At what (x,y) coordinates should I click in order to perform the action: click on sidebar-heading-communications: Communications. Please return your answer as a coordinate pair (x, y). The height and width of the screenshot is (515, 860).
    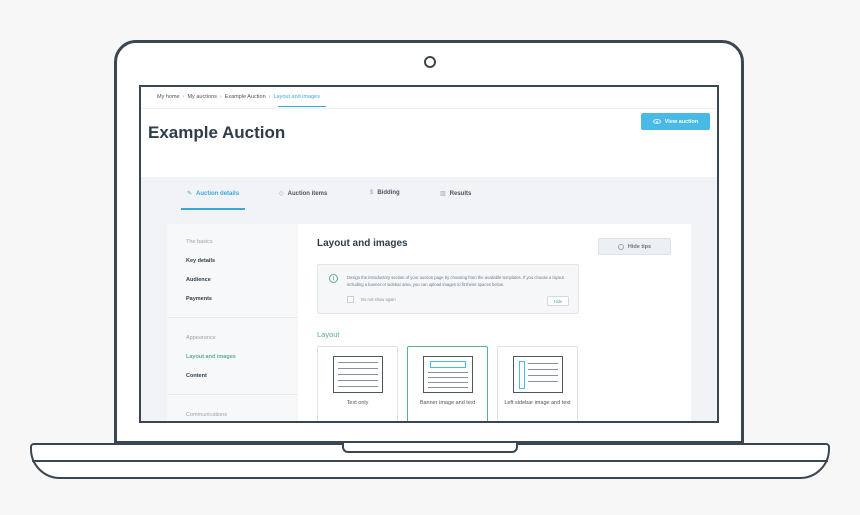
    Looking at the image, I should click on (206, 415).